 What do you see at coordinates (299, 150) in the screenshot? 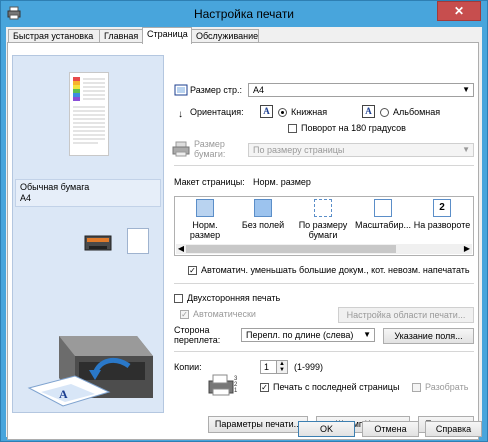
I see `paper-size-value: По размеру страницы` at bounding box center [299, 150].